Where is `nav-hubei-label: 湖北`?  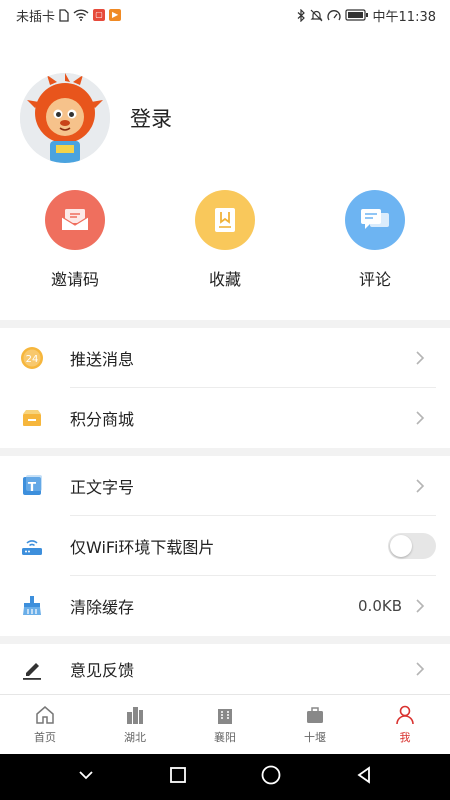
nav-hubei-label: 湖北 is located at coordinates (135, 737).